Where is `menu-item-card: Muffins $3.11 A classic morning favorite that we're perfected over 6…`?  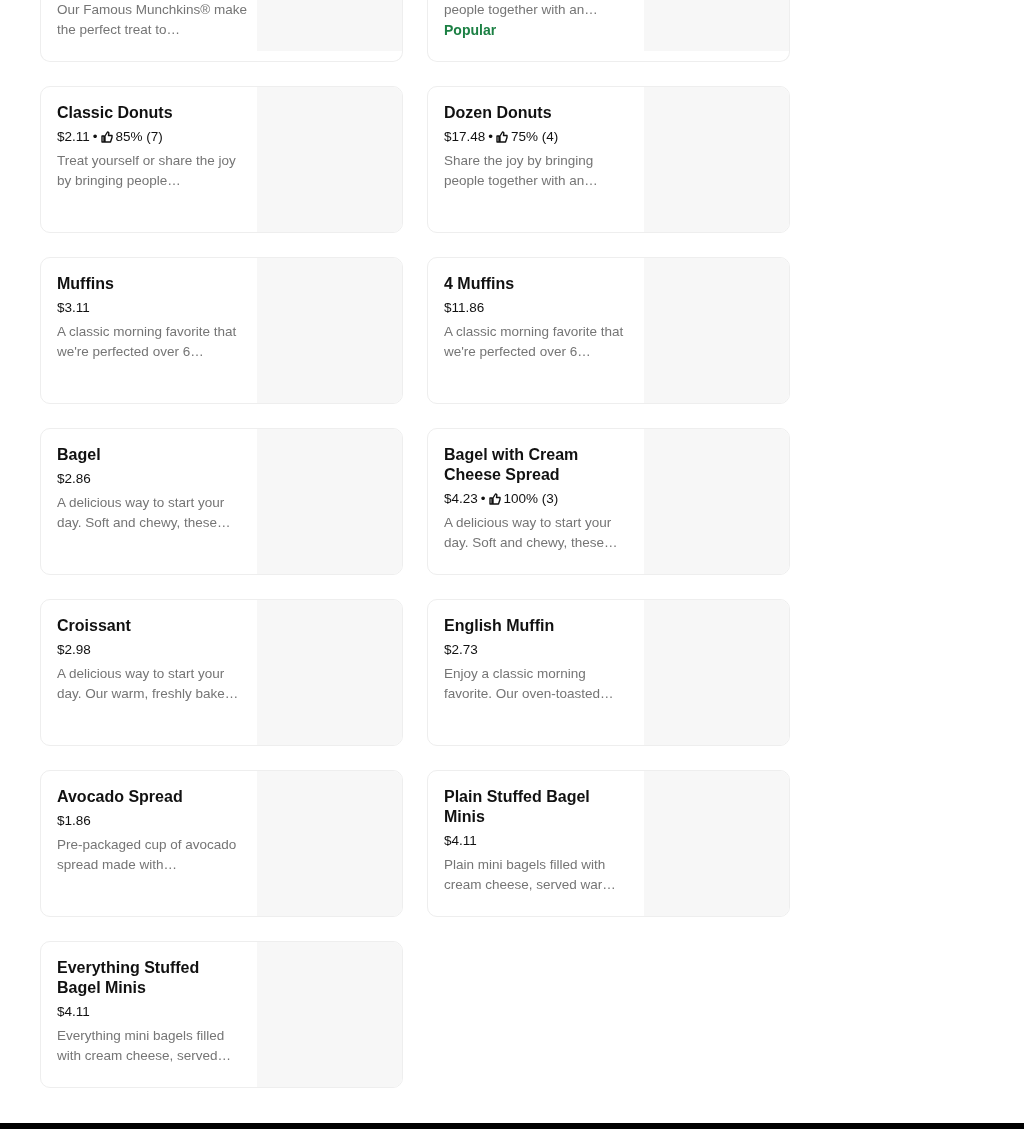
menu-item-card: Muffins $3.11 A classic morning favorite that we're perfected over 6… is located at coordinates (221, 330).